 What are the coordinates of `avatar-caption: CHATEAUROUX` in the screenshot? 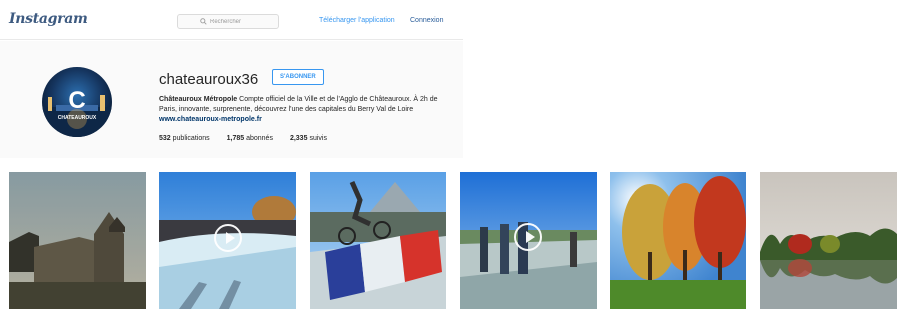 It's located at (77, 118).